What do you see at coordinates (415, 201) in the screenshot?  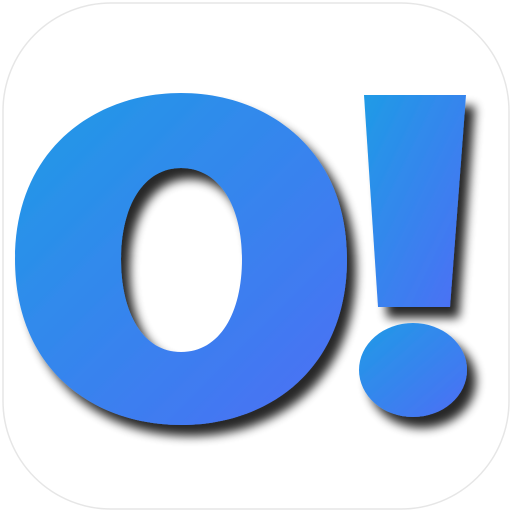 I see `logo-exclamation-bar` at bounding box center [415, 201].